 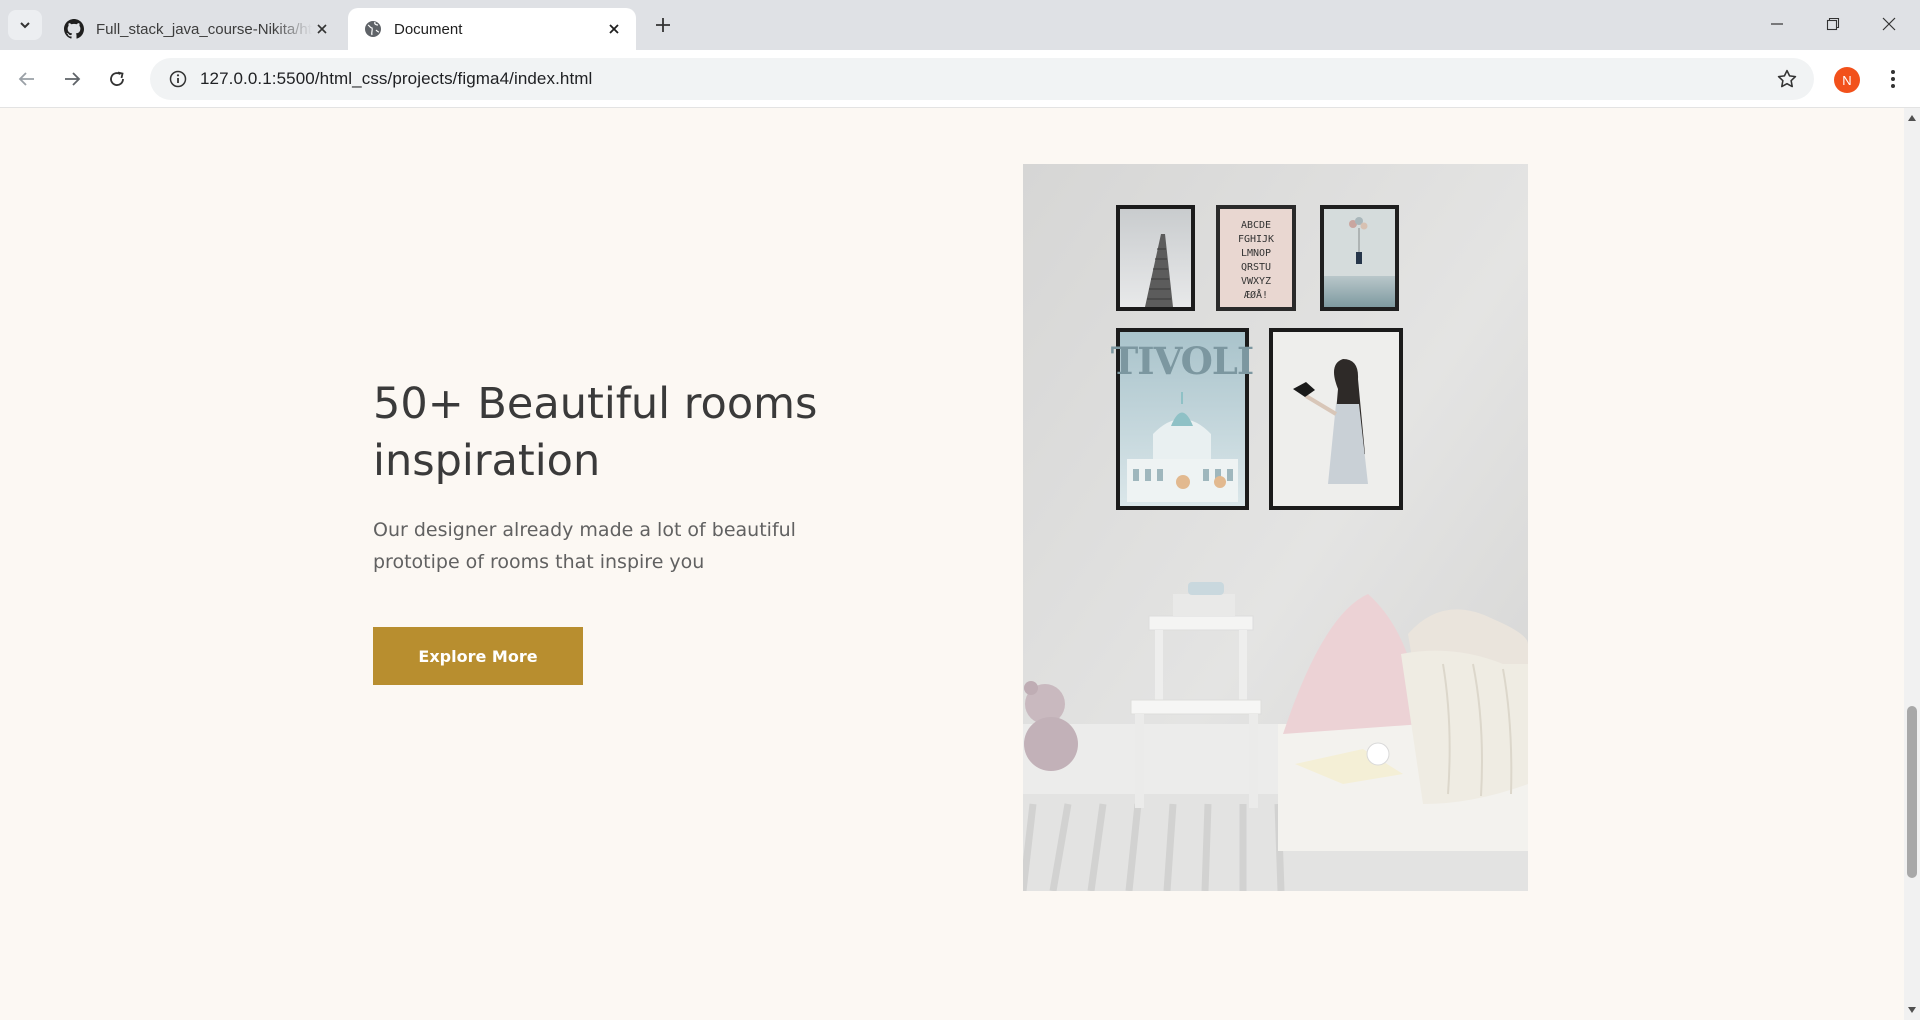 I want to click on arrow-left-icon, so click(x=26, y=79).